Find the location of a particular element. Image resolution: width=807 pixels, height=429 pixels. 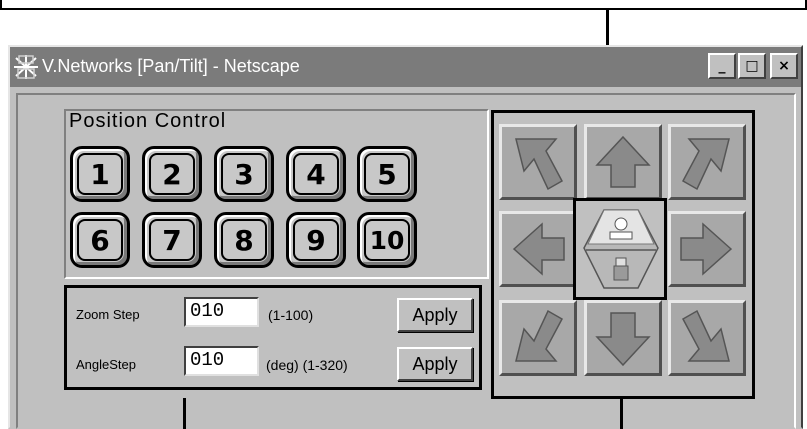

maximize-icon: □ is located at coordinates (752, 66).